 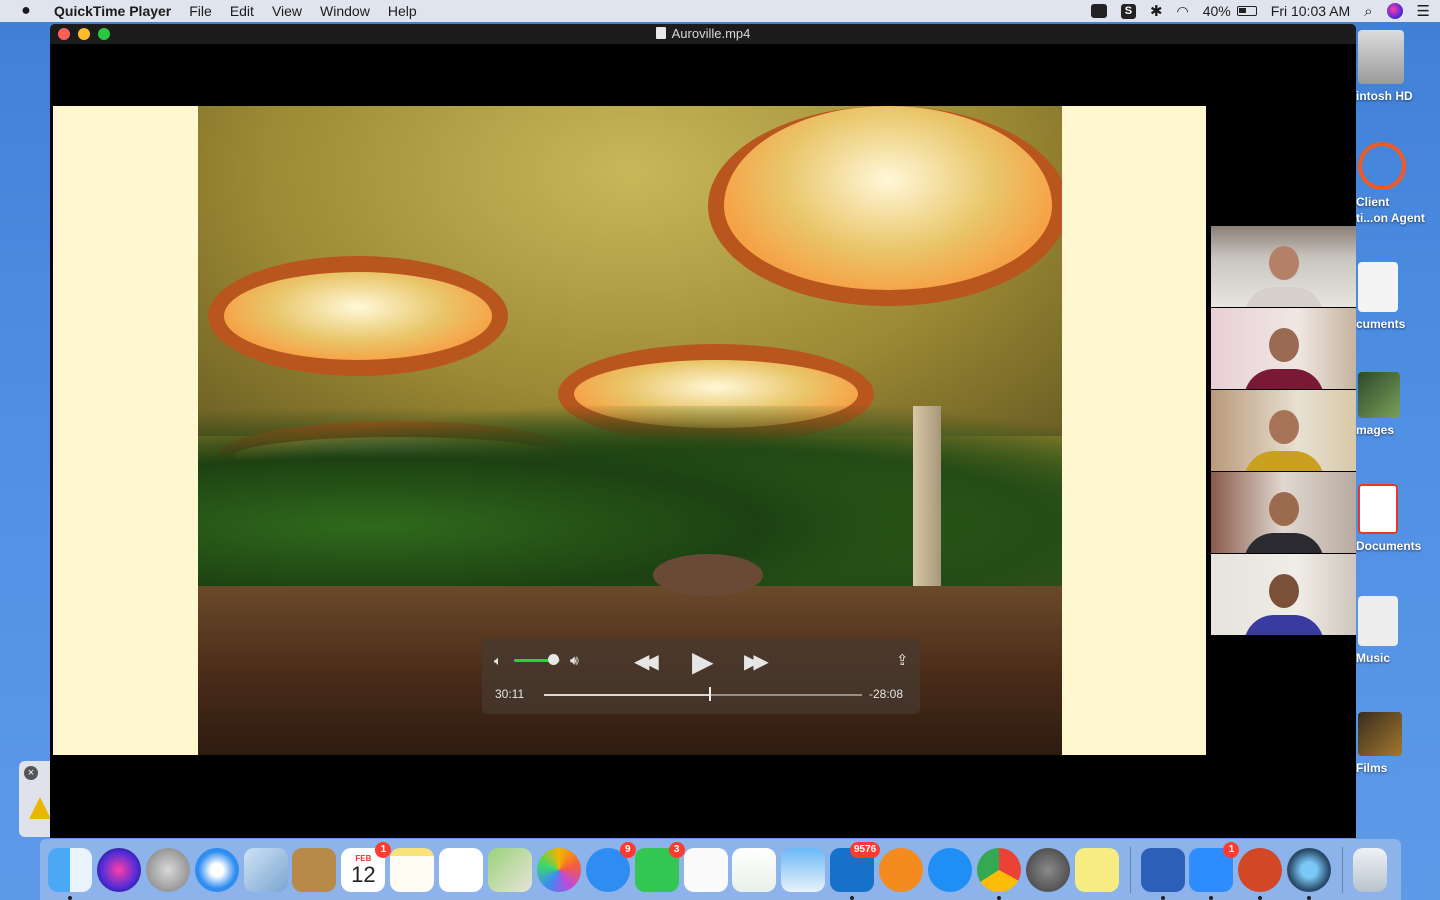 What do you see at coordinates (104, 34) in the screenshot?
I see `zoom-window-button` at bounding box center [104, 34].